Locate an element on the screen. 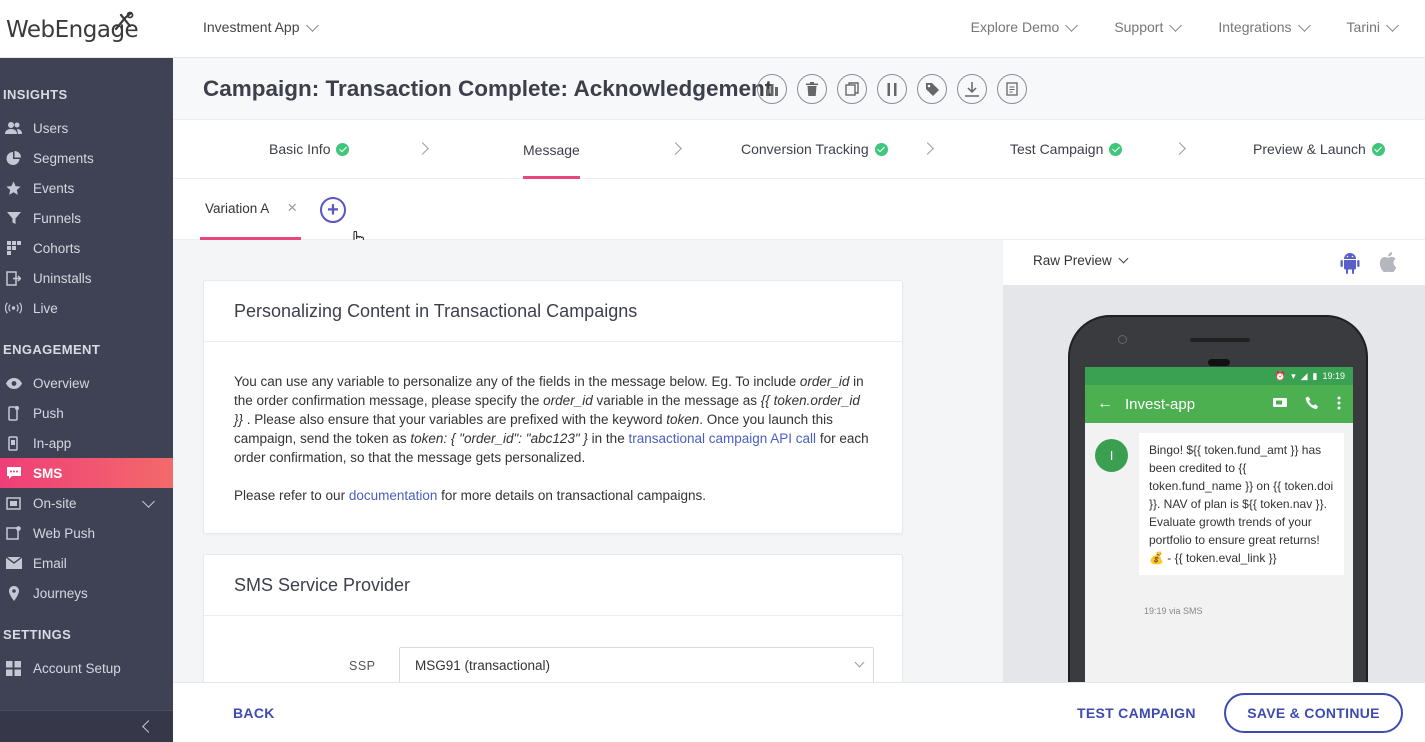 This screenshot has height=742, width=1425. step-label: Message is located at coordinates (551, 149).